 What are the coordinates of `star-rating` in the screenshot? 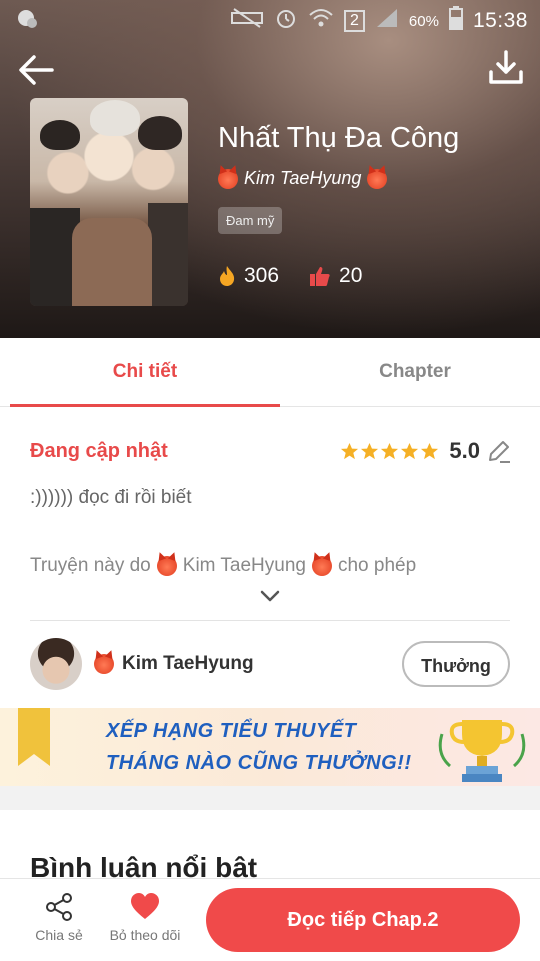 It's located at (389, 451).